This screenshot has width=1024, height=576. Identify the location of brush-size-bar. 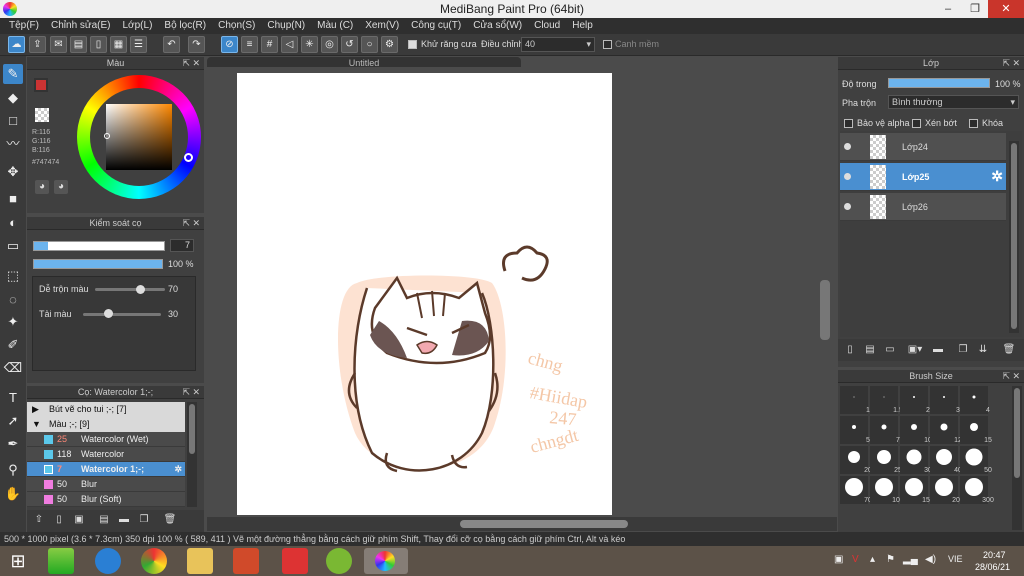
(99, 246).